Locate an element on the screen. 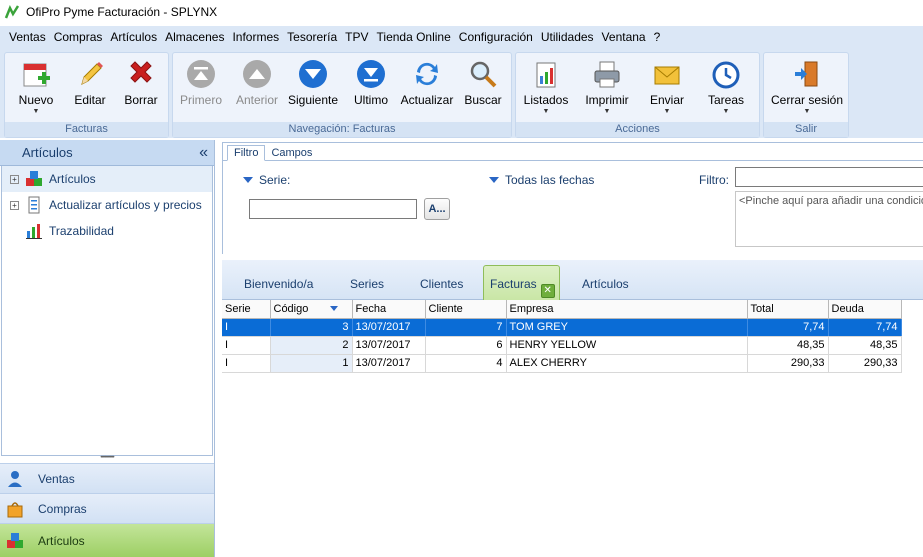  editar-button: Editar is located at coordinates (90, 89).